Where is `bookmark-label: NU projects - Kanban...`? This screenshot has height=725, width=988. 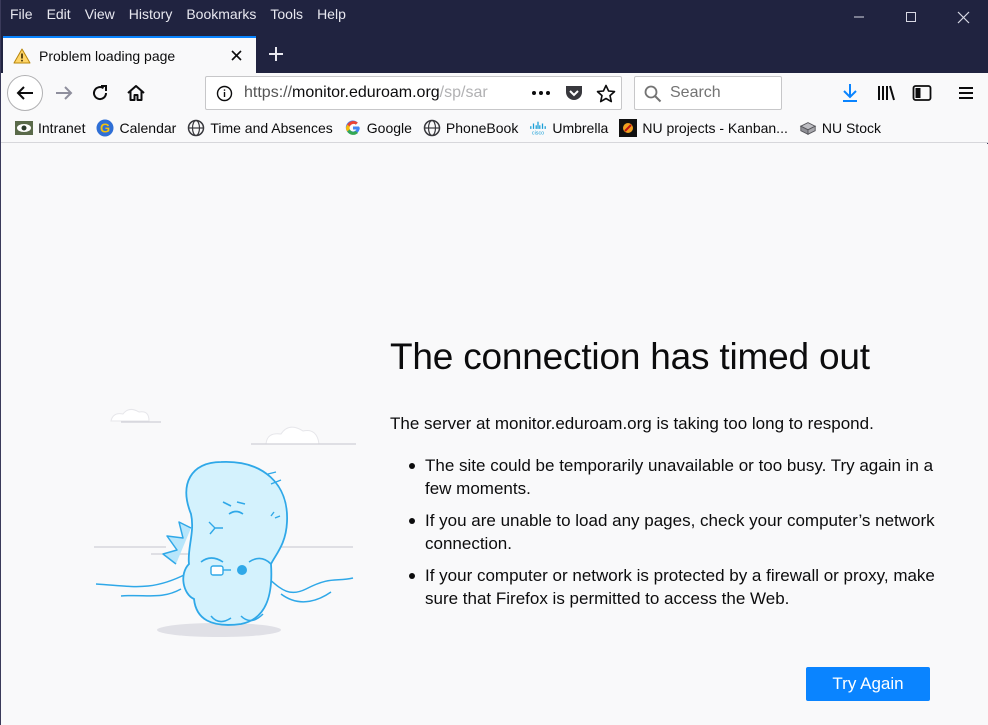 bookmark-label: NU projects - Kanban... is located at coordinates (715, 127).